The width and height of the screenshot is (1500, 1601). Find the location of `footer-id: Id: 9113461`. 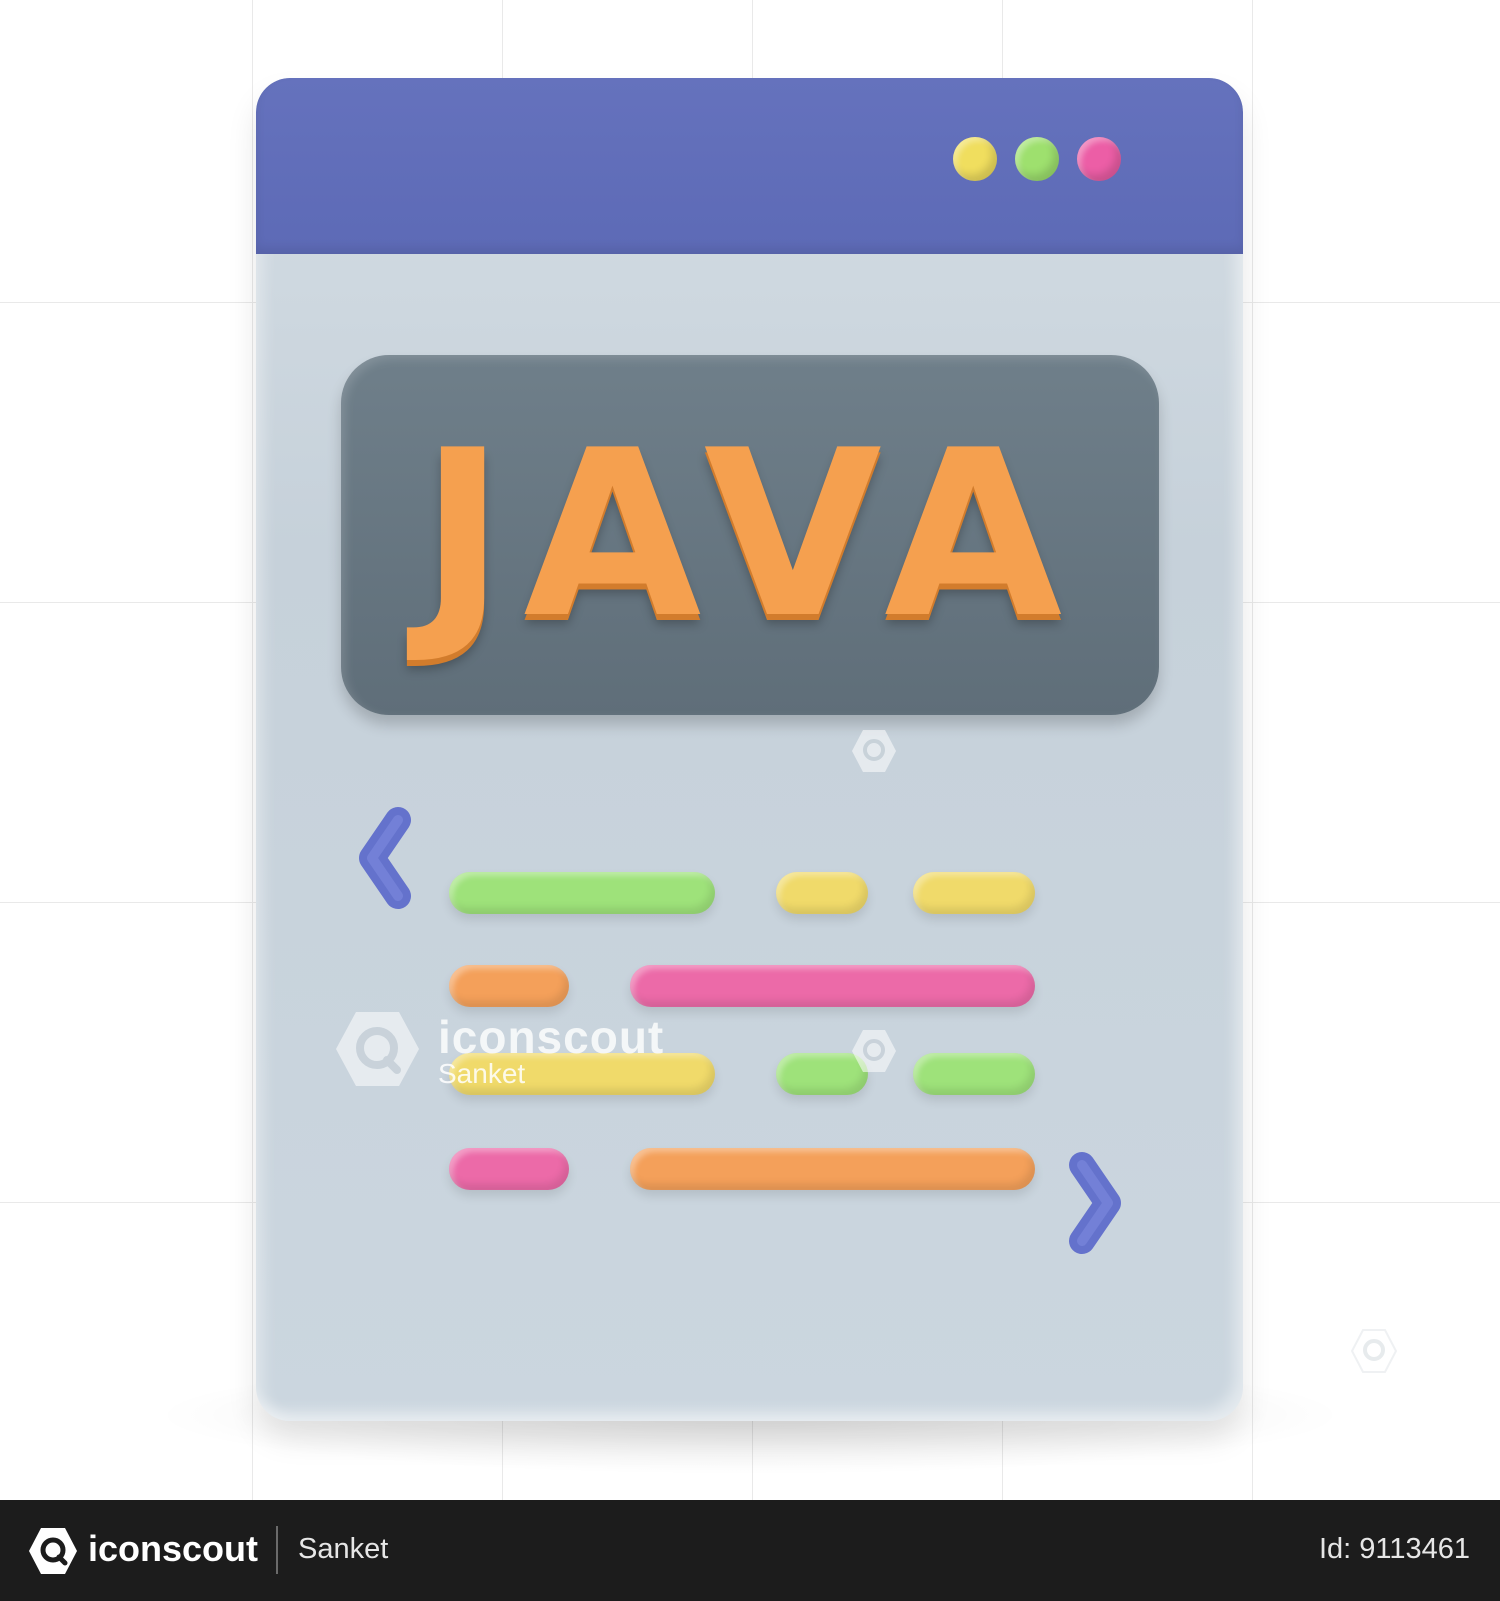

footer-id: Id: 9113461 is located at coordinates (1394, 1549).